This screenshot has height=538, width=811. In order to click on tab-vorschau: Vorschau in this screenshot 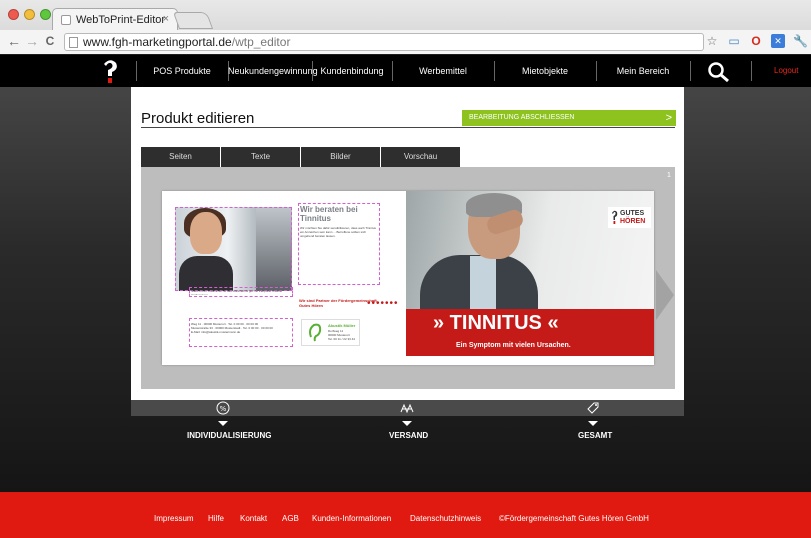, I will do `click(420, 157)`.